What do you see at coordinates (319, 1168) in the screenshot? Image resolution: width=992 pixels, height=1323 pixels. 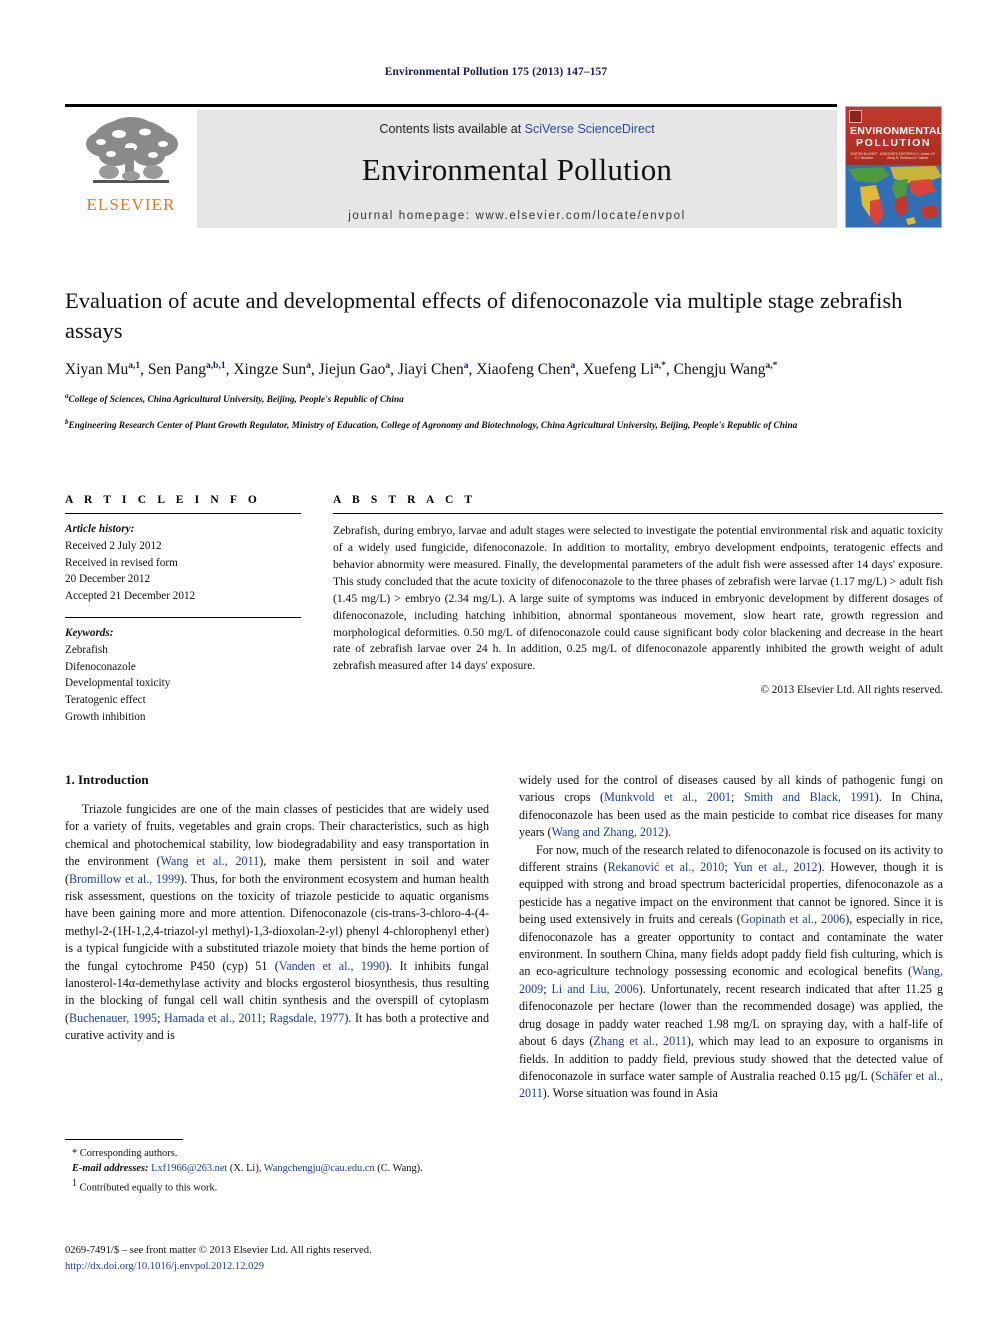 I see `email-link-wang: Wangchengju@cau.edu.cn` at bounding box center [319, 1168].